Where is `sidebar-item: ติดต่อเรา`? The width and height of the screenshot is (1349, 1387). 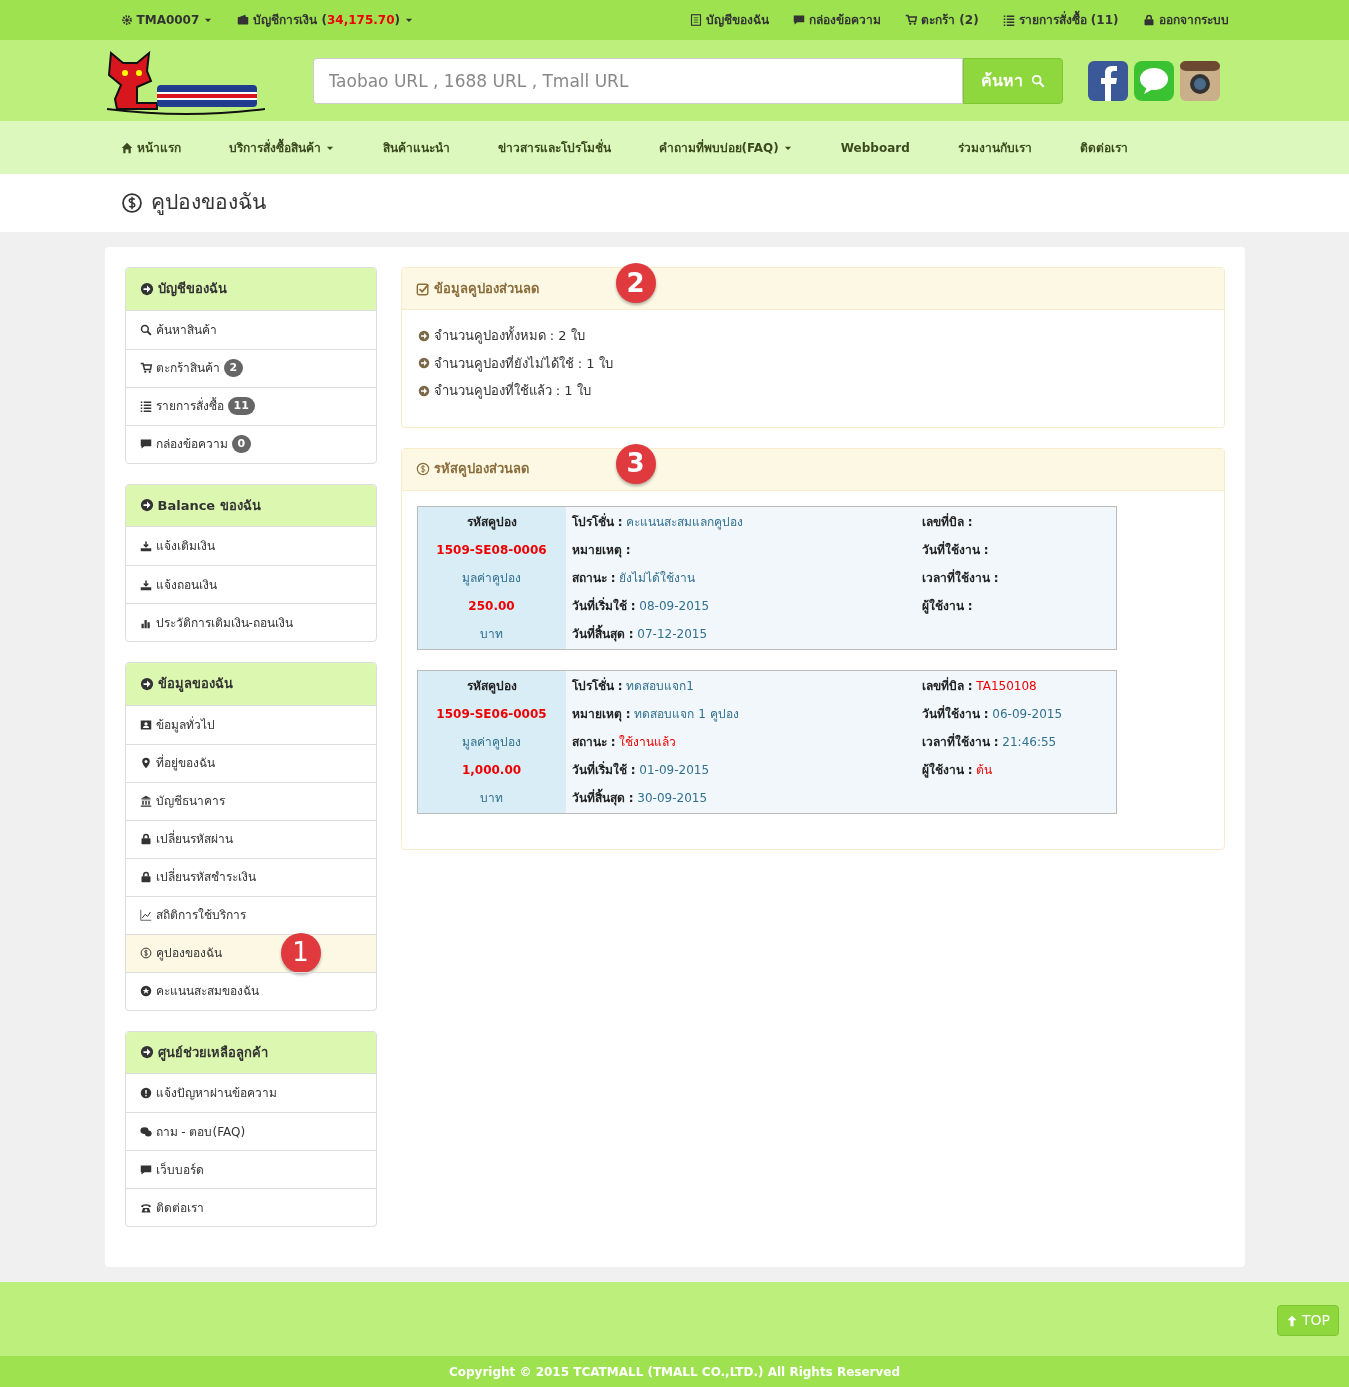
sidebar-item: ติดต่อเรา is located at coordinates (250, 1207).